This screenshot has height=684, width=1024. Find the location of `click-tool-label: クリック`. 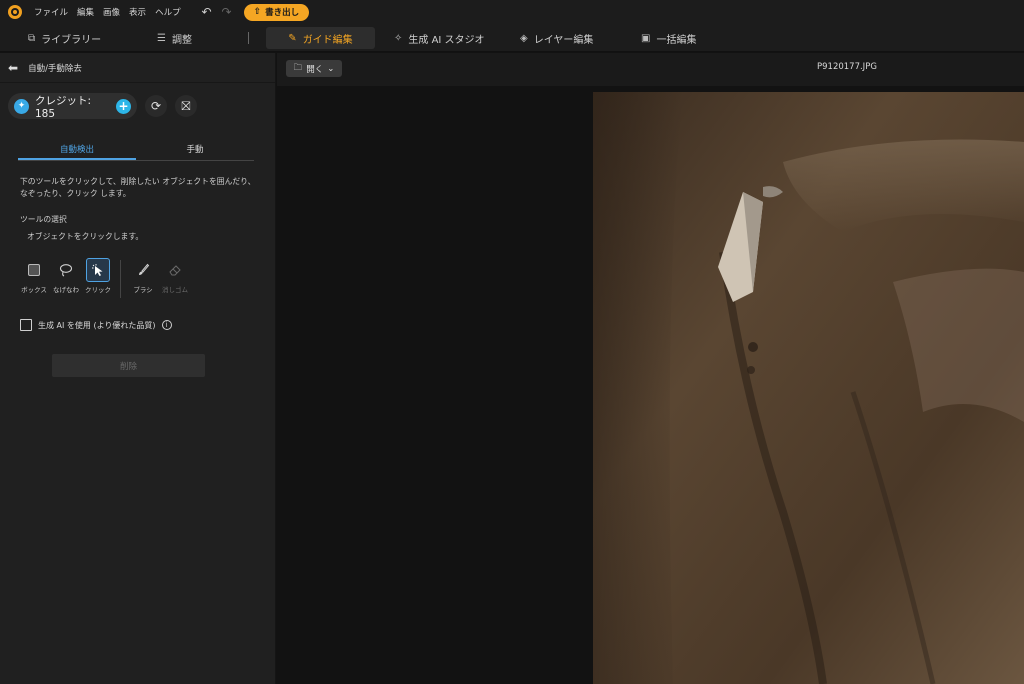

click-tool-label: クリック is located at coordinates (98, 290).